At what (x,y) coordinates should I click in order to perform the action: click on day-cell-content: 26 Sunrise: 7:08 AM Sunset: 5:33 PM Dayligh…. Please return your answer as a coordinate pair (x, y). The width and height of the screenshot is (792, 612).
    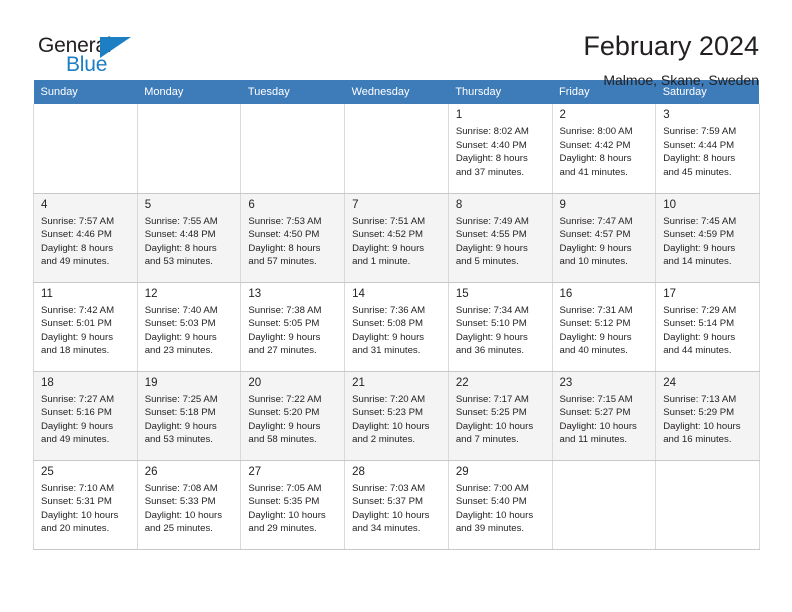
    Looking at the image, I should click on (189, 498).